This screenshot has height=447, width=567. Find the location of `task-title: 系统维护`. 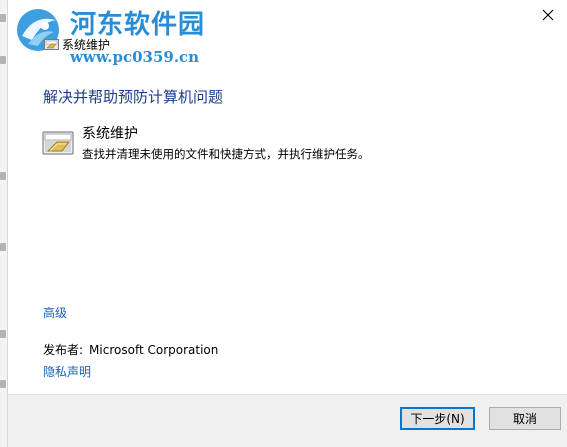

task-title: 系统维护 is located at coordinates (110, 134).